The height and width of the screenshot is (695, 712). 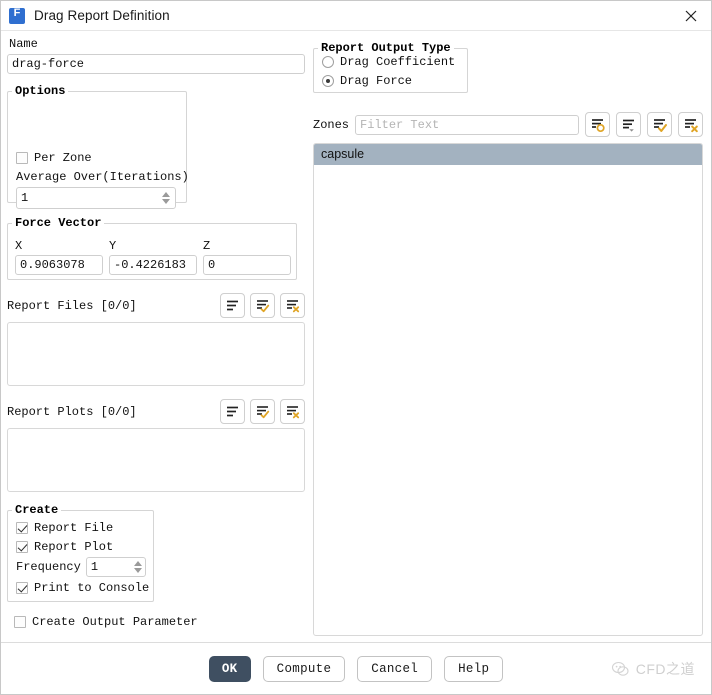 What do you see at coordinates (63, 157) in the screenshot?
I see `per-zone-label: Per Zone` at bounding box center [63, 157].